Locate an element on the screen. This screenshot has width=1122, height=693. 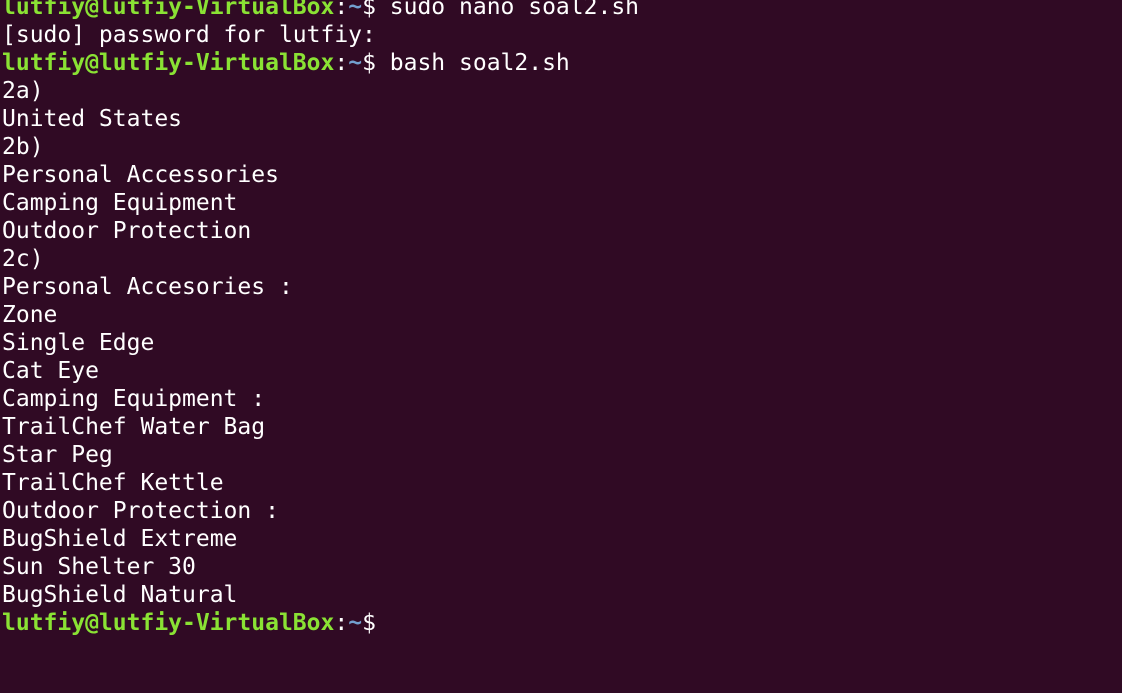
output-line: 2b) is located at coordinates (320, 147).